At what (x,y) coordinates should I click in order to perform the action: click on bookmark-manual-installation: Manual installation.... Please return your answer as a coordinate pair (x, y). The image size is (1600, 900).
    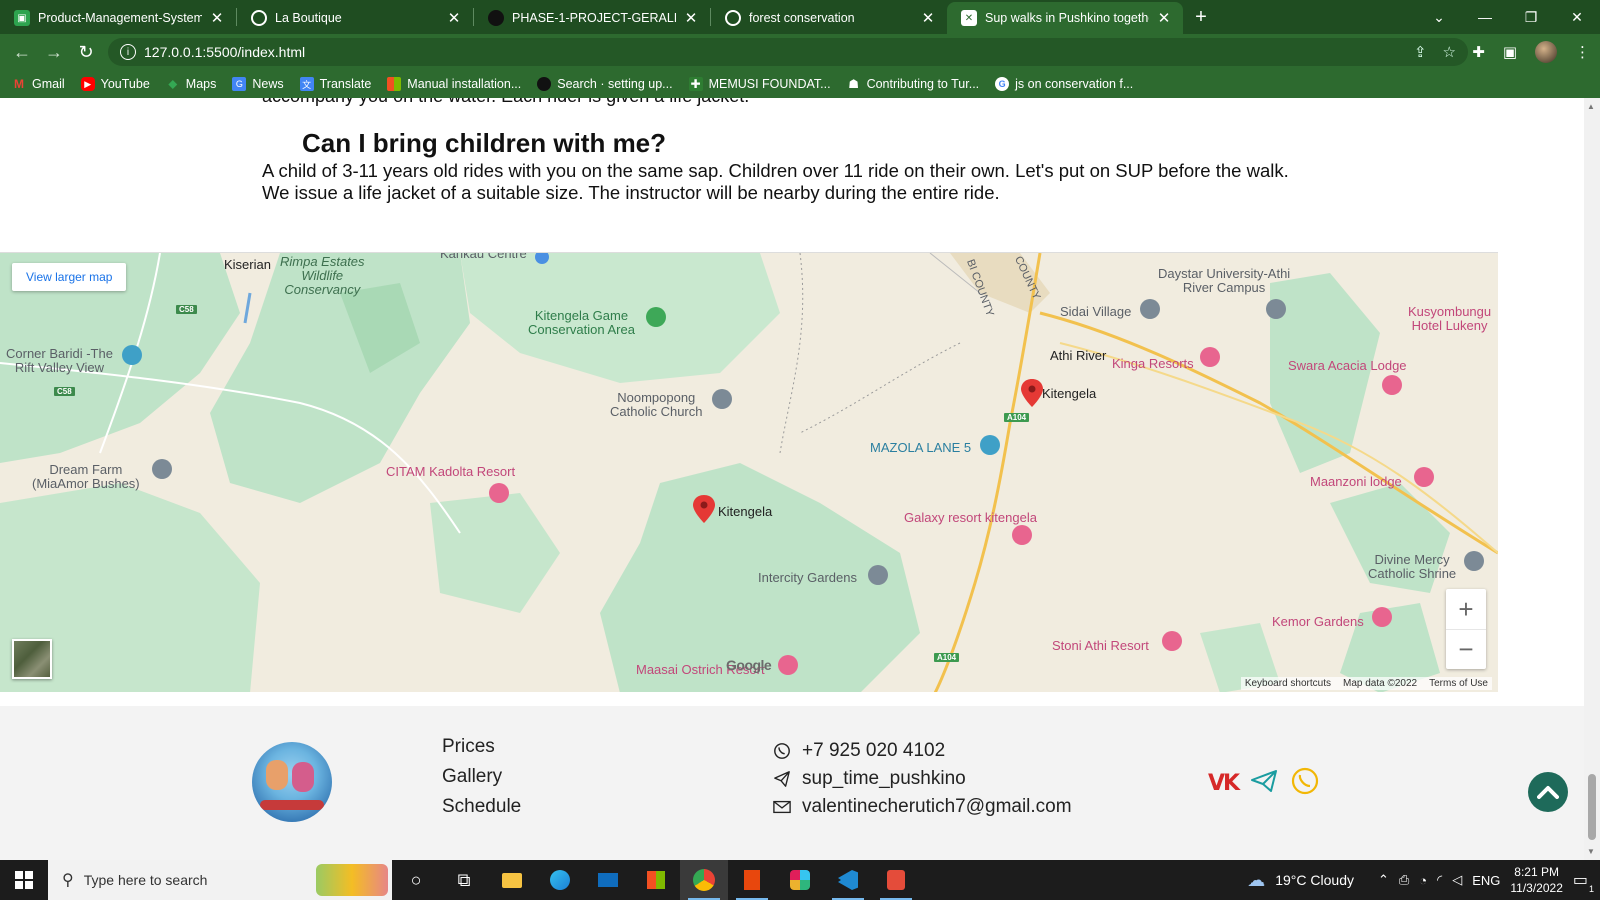
    Looking at the image, I should click on (454, 84).